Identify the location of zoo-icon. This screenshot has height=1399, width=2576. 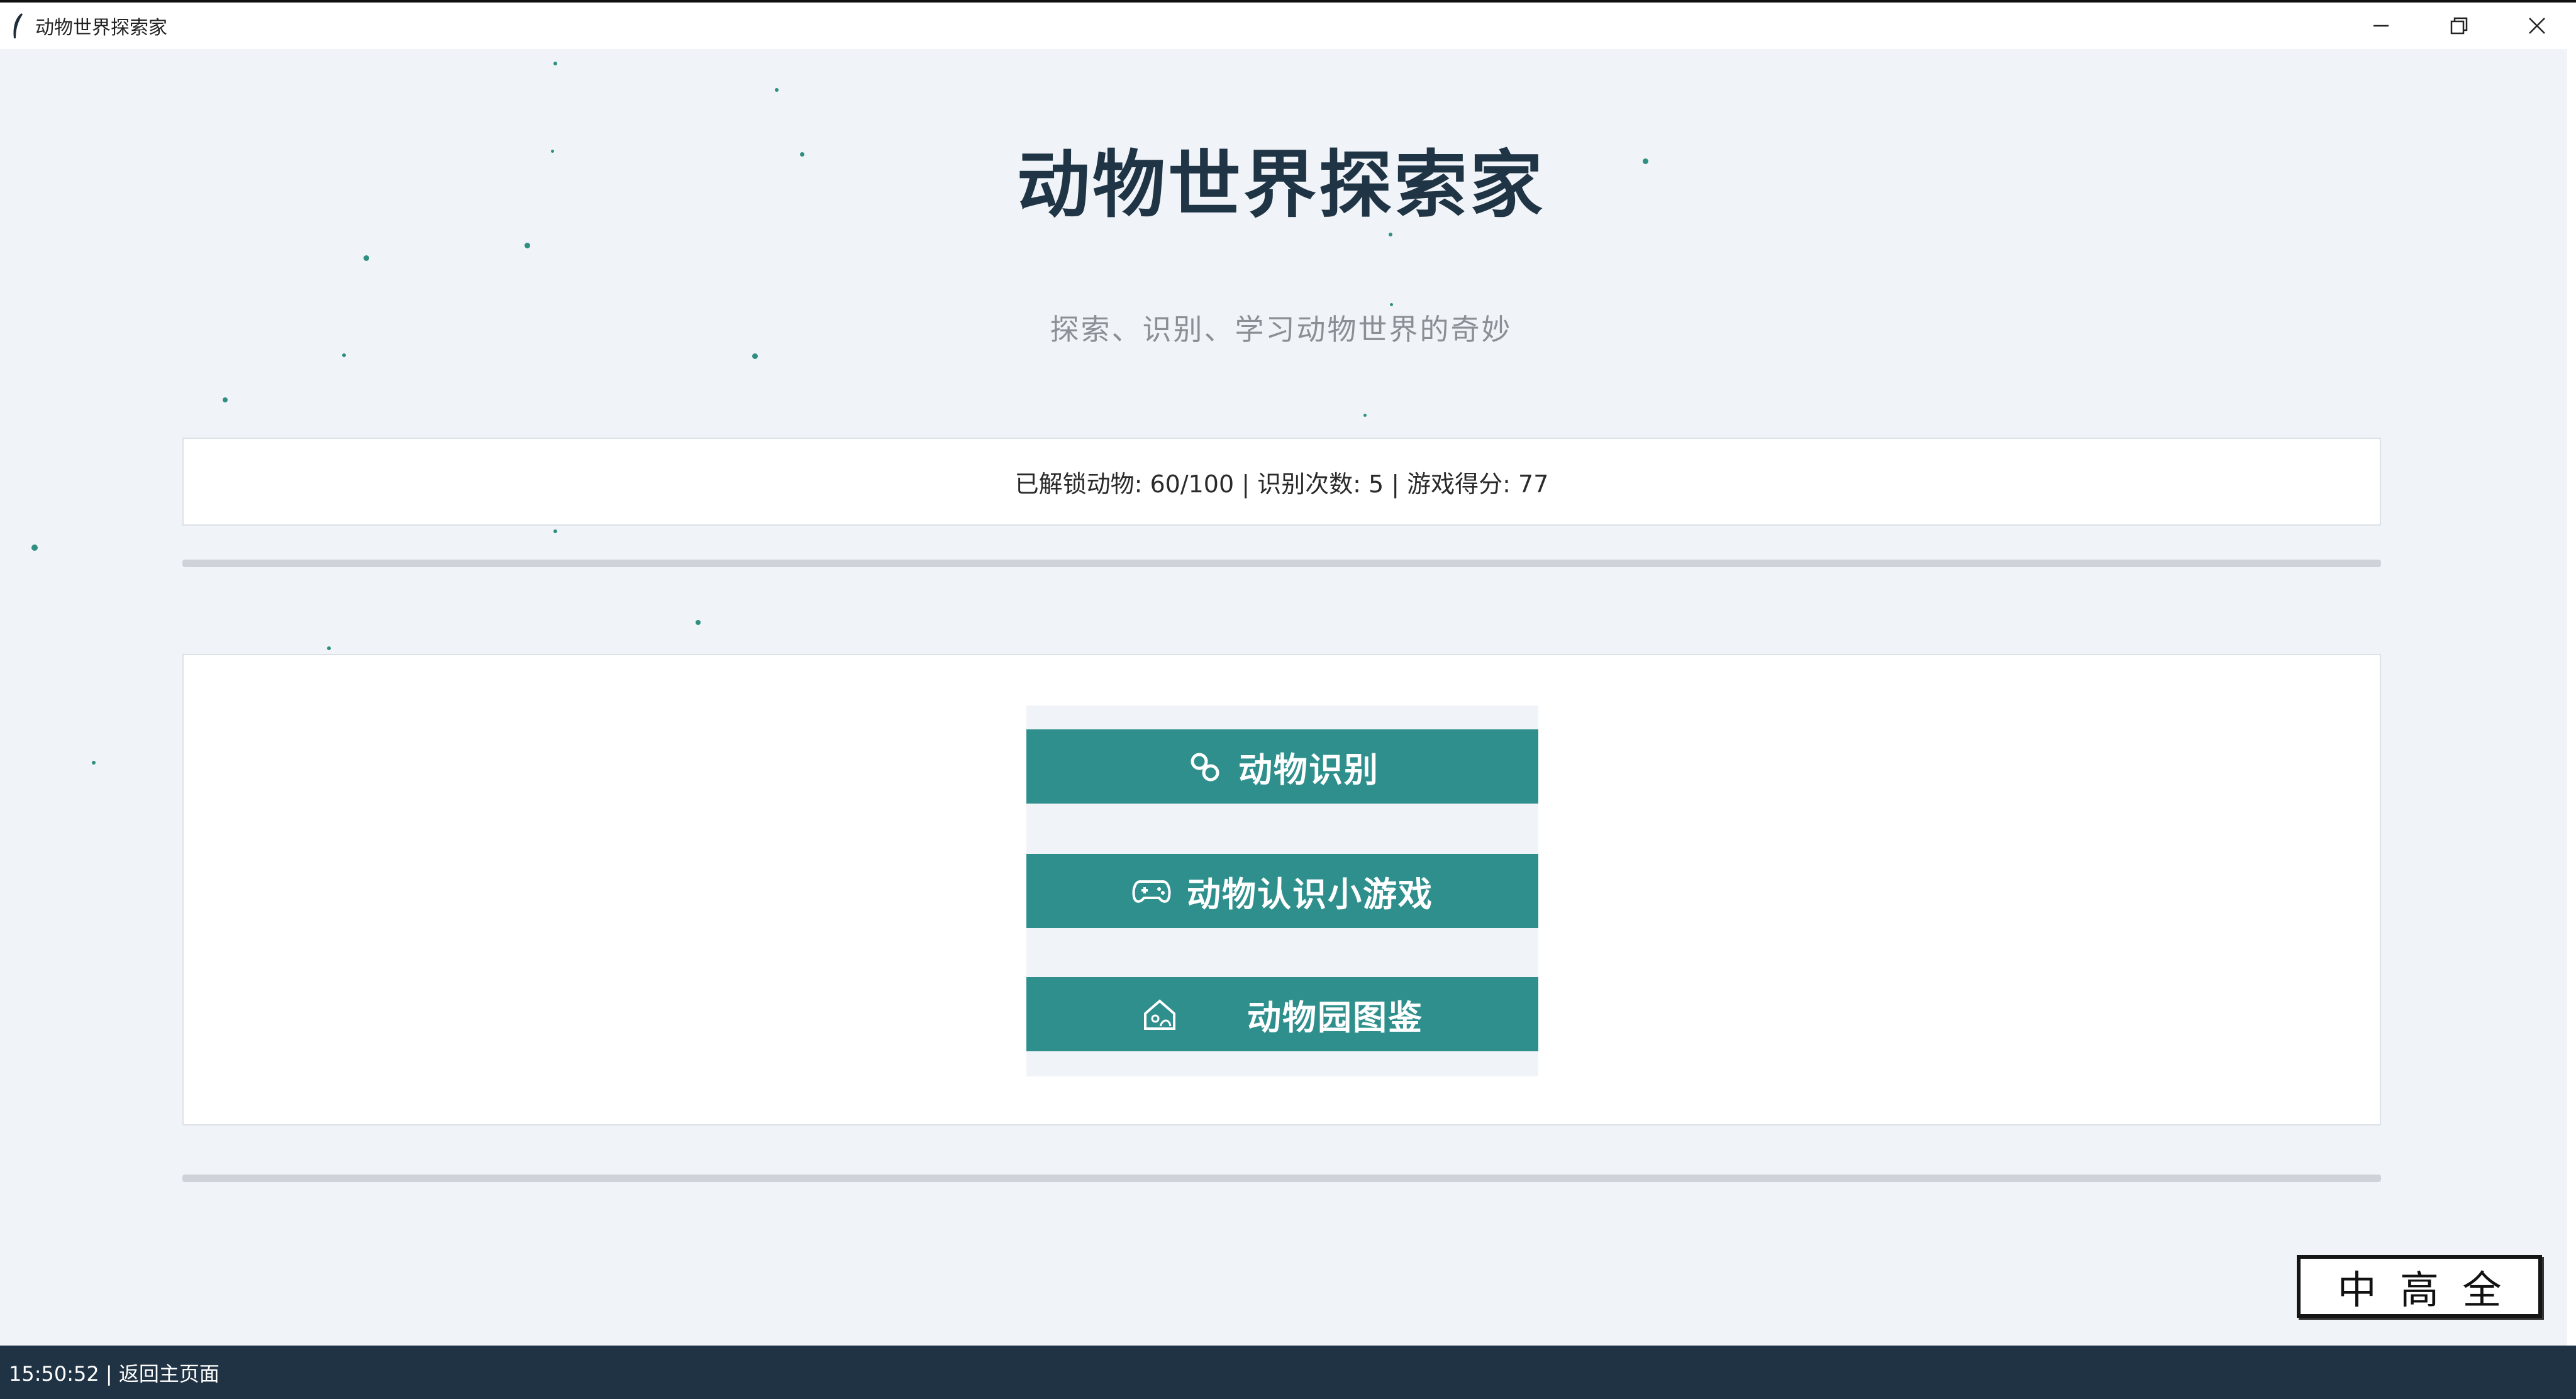
(1159, 1014).